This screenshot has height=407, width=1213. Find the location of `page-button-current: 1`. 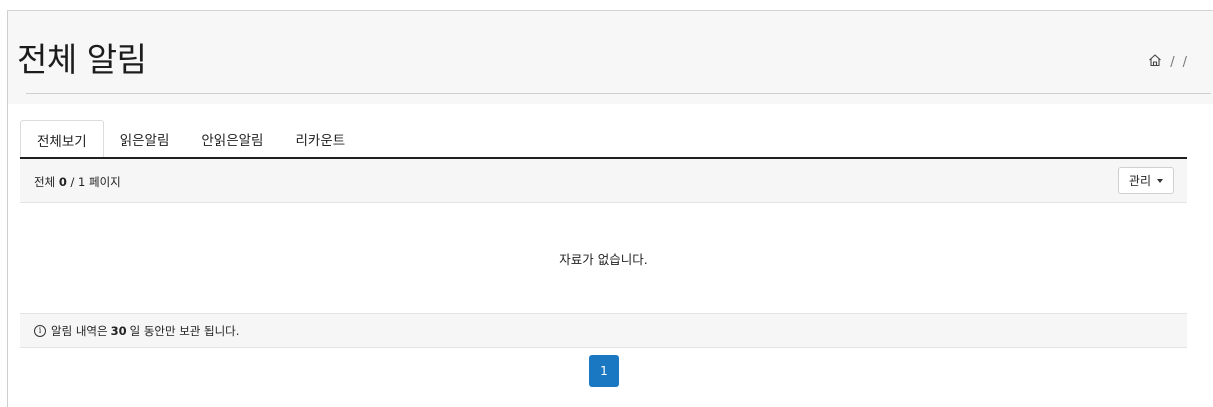

page-button-current: 1 is located at coordinates (604, 371).